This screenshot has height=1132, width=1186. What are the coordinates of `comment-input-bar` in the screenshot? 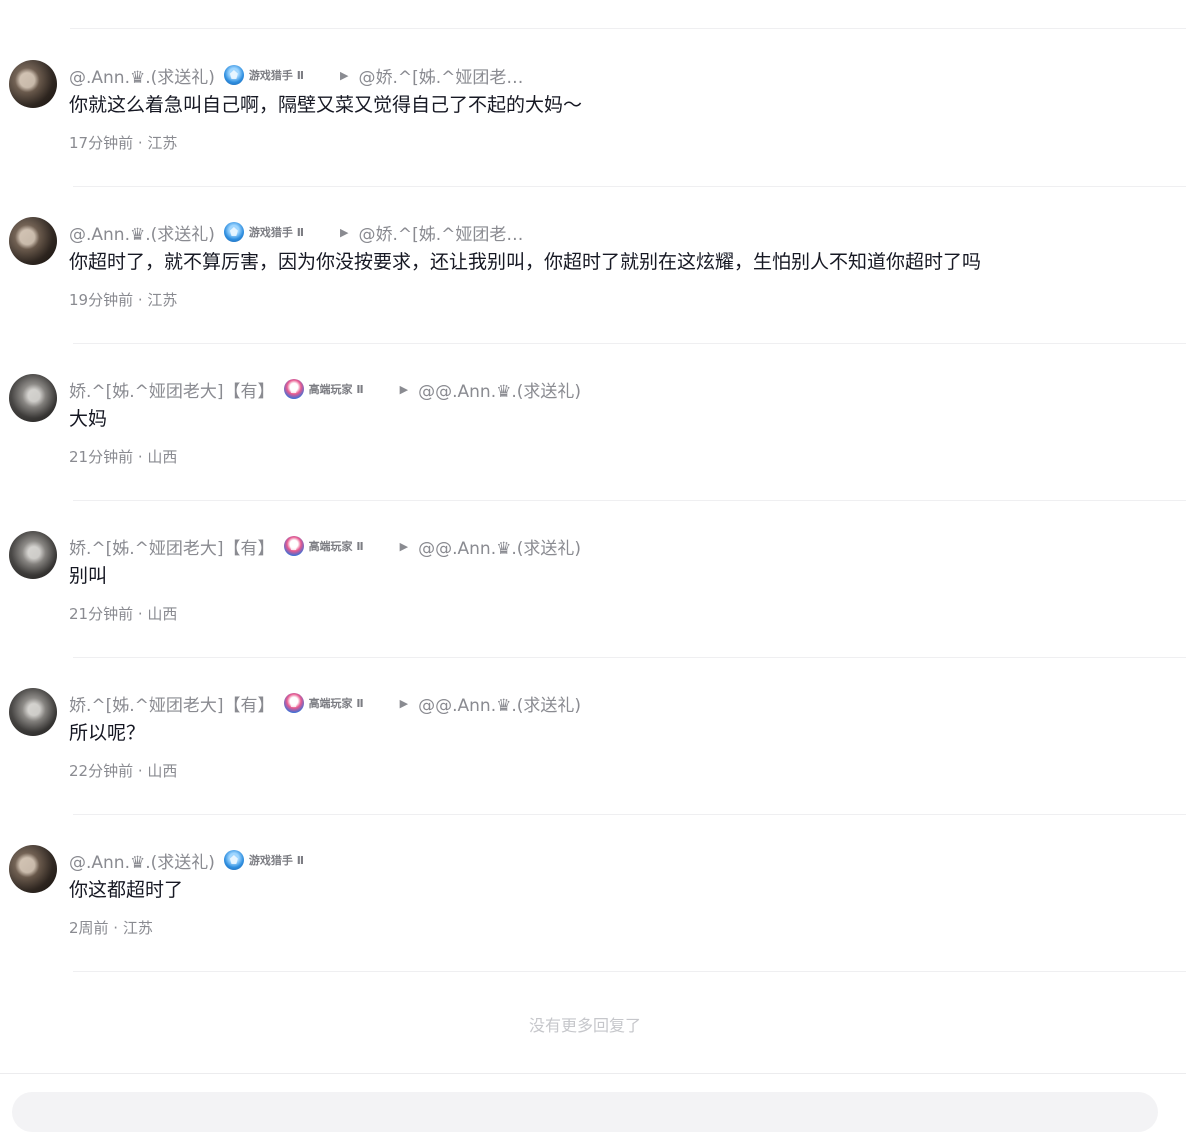 It's located at (585, 1112).